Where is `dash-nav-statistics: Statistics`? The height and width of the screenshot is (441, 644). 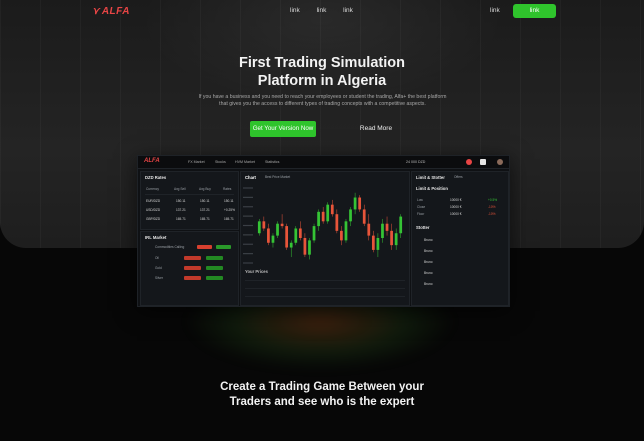
dash-nav-statistics: Statistics is located at coordinates (272, 162).